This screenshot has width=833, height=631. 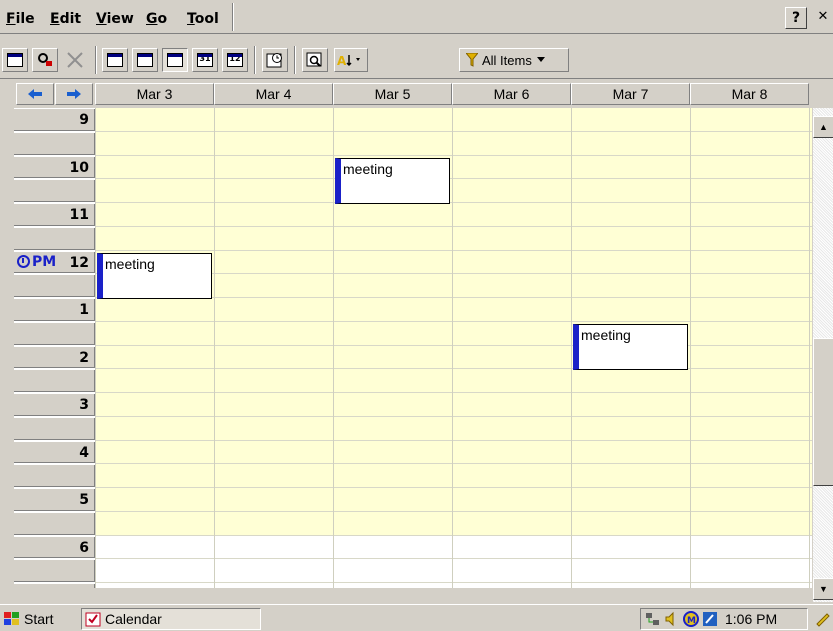 I want to click on time-slot-label-cell: 5, so click(x=54, y=500).